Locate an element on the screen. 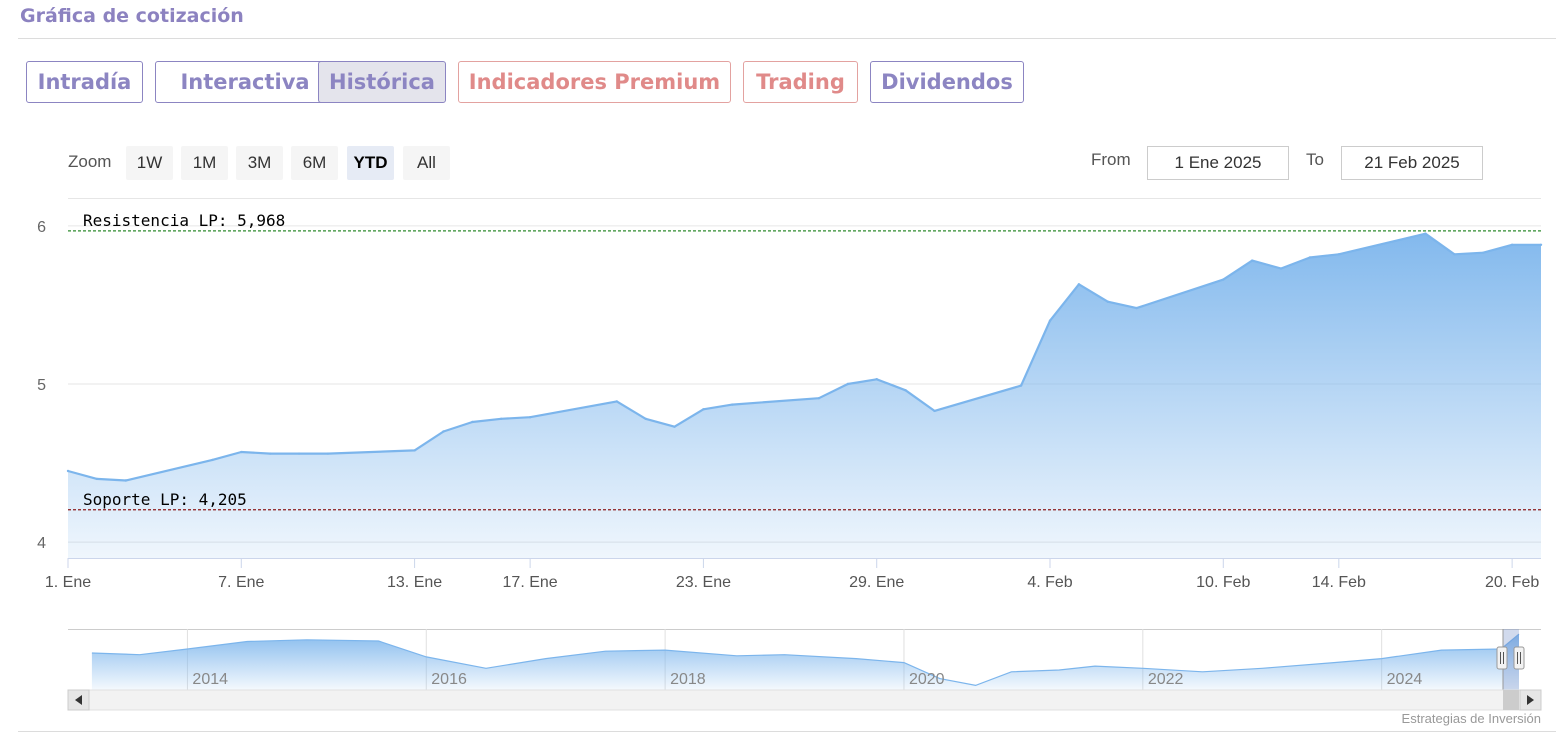 This screenshot has width=1568, height=750. x-tick-label: 1. Ene is located at coordinates (68, 582).